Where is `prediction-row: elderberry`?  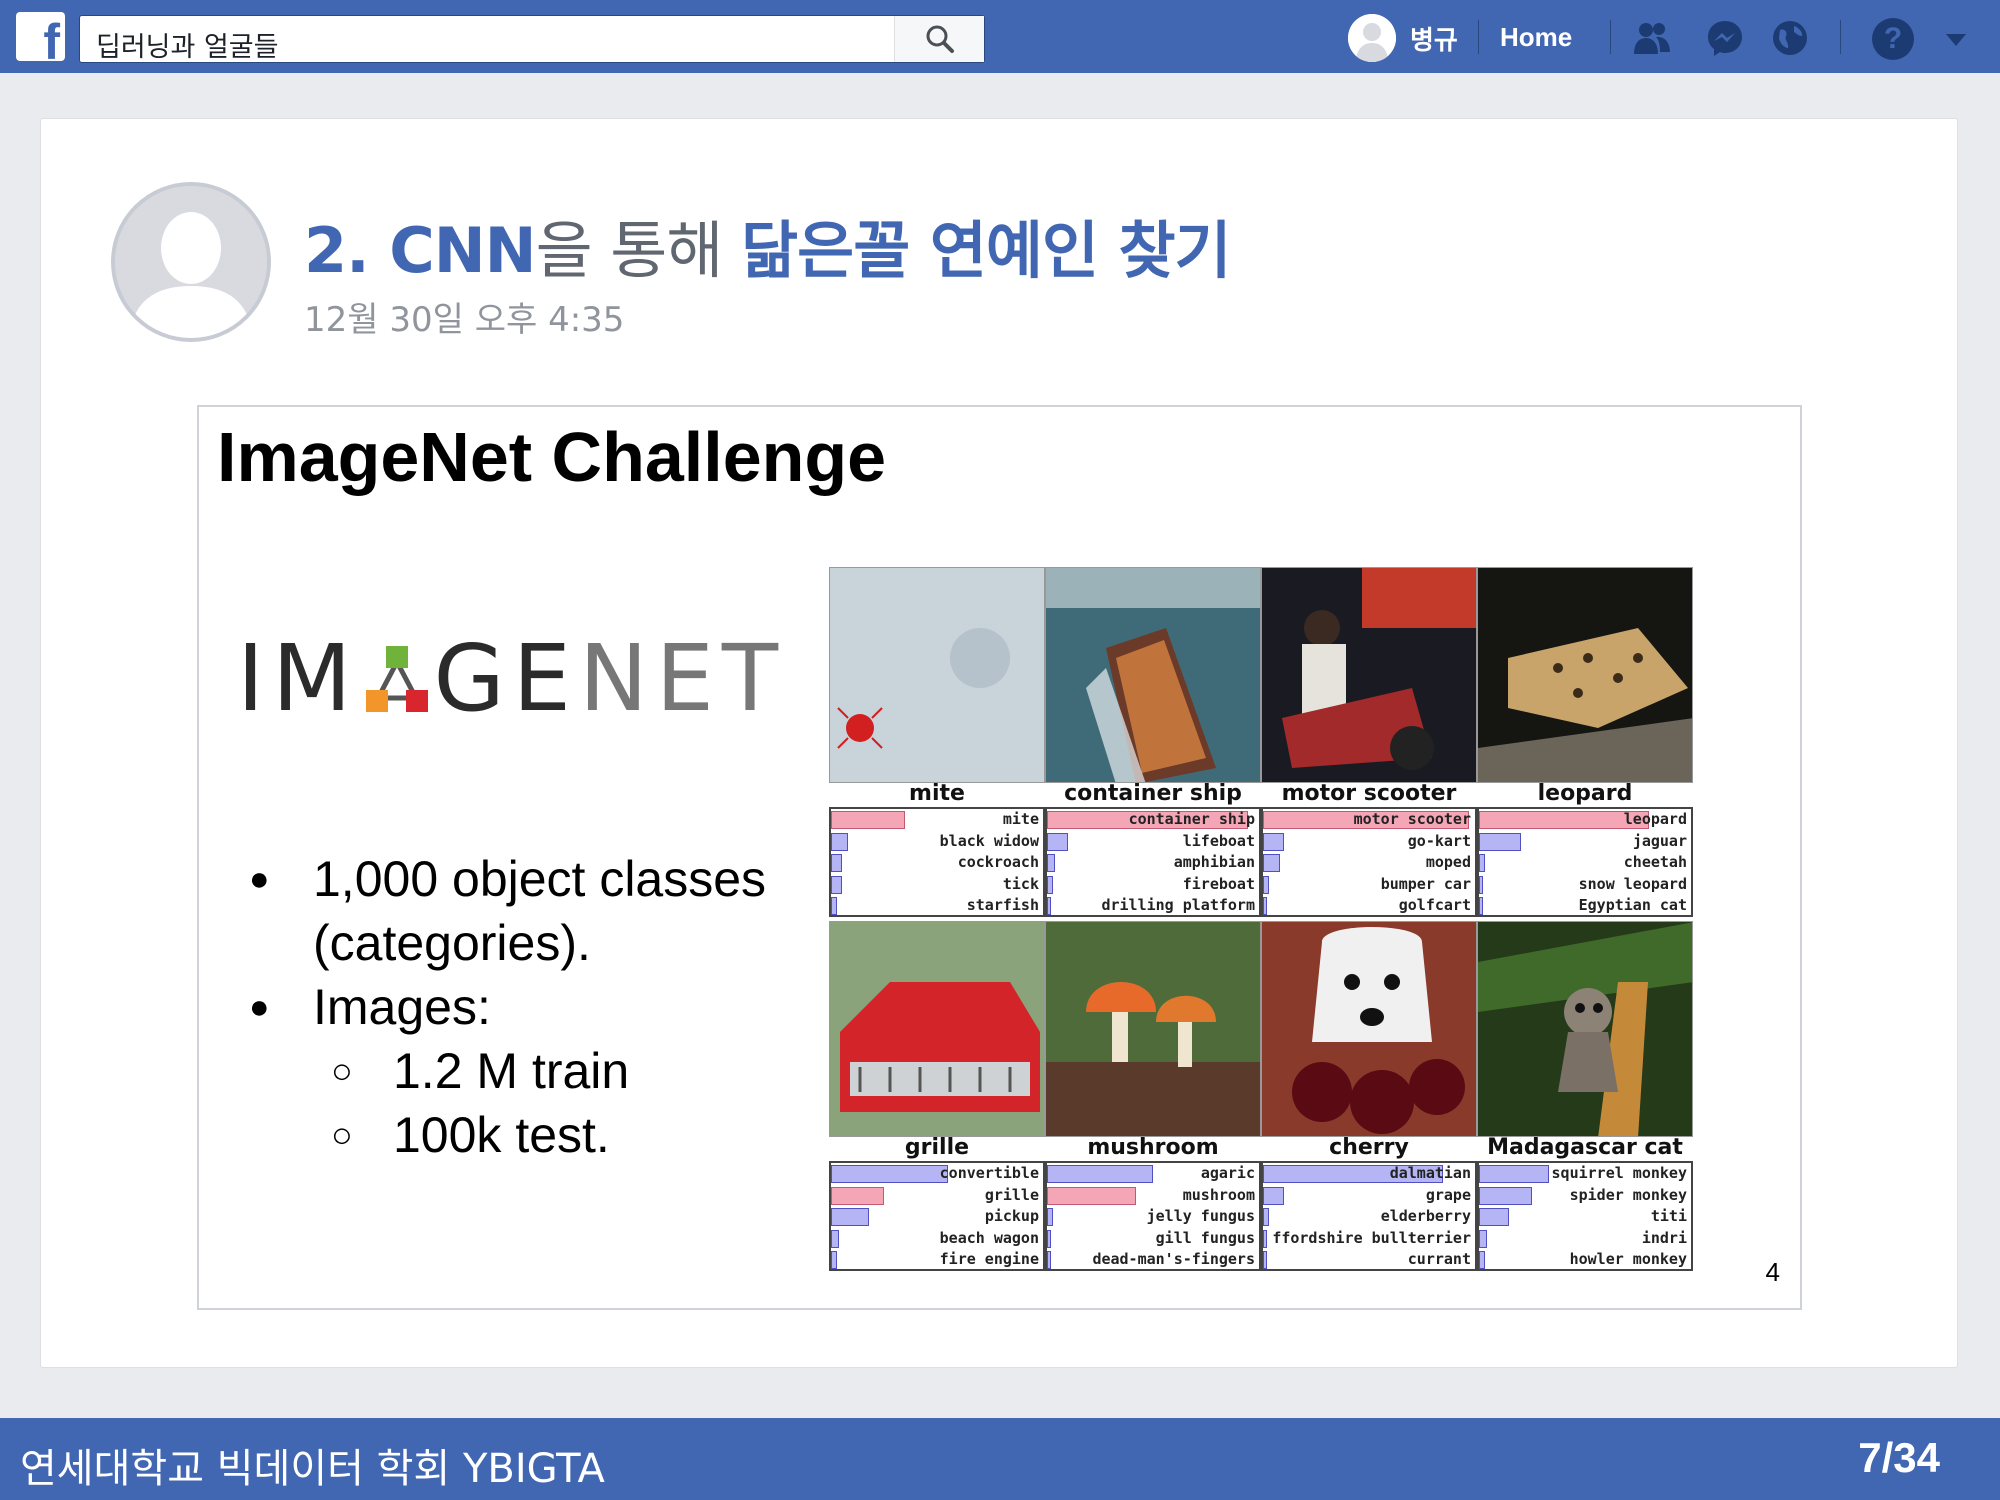 prediction-row: elderberry is located at coordinates (1369, 1217).